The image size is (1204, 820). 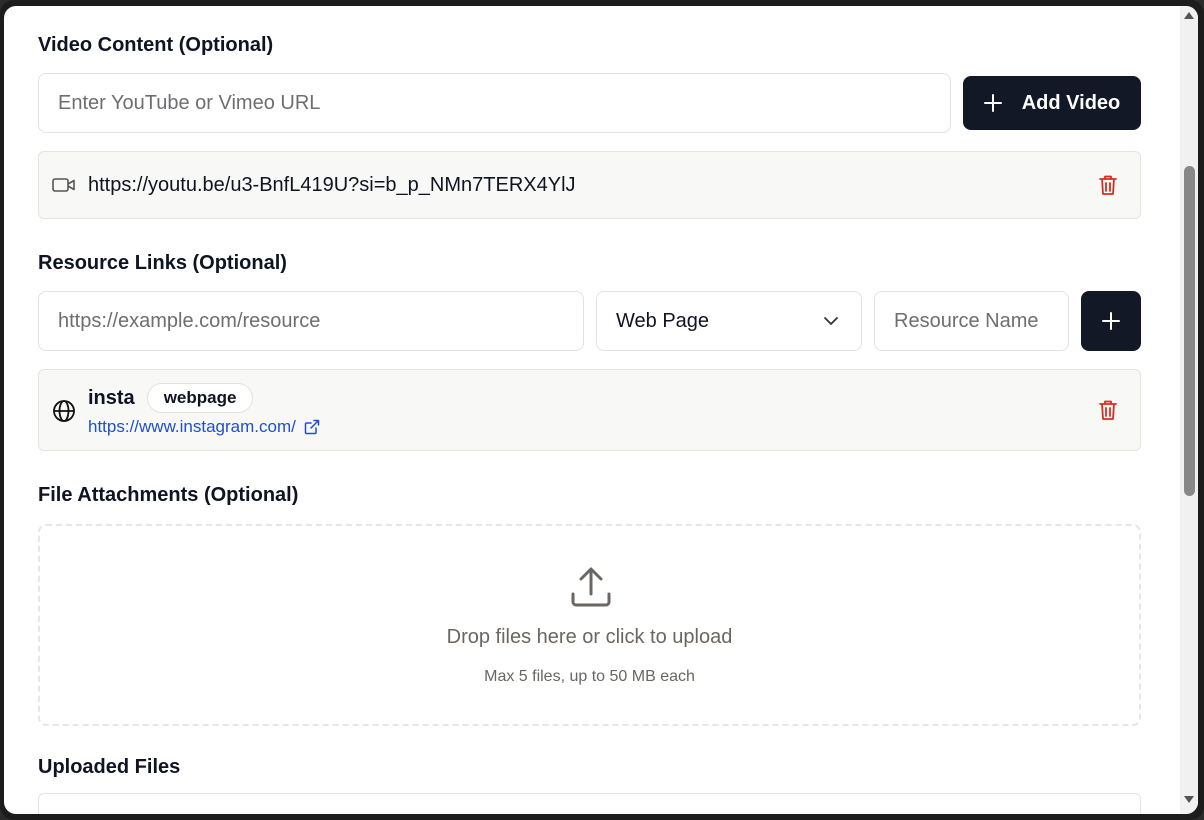 I want to click on dropzone-limit-text: Max 5 files, up to 50 MB each, so click(x=589, y=676).